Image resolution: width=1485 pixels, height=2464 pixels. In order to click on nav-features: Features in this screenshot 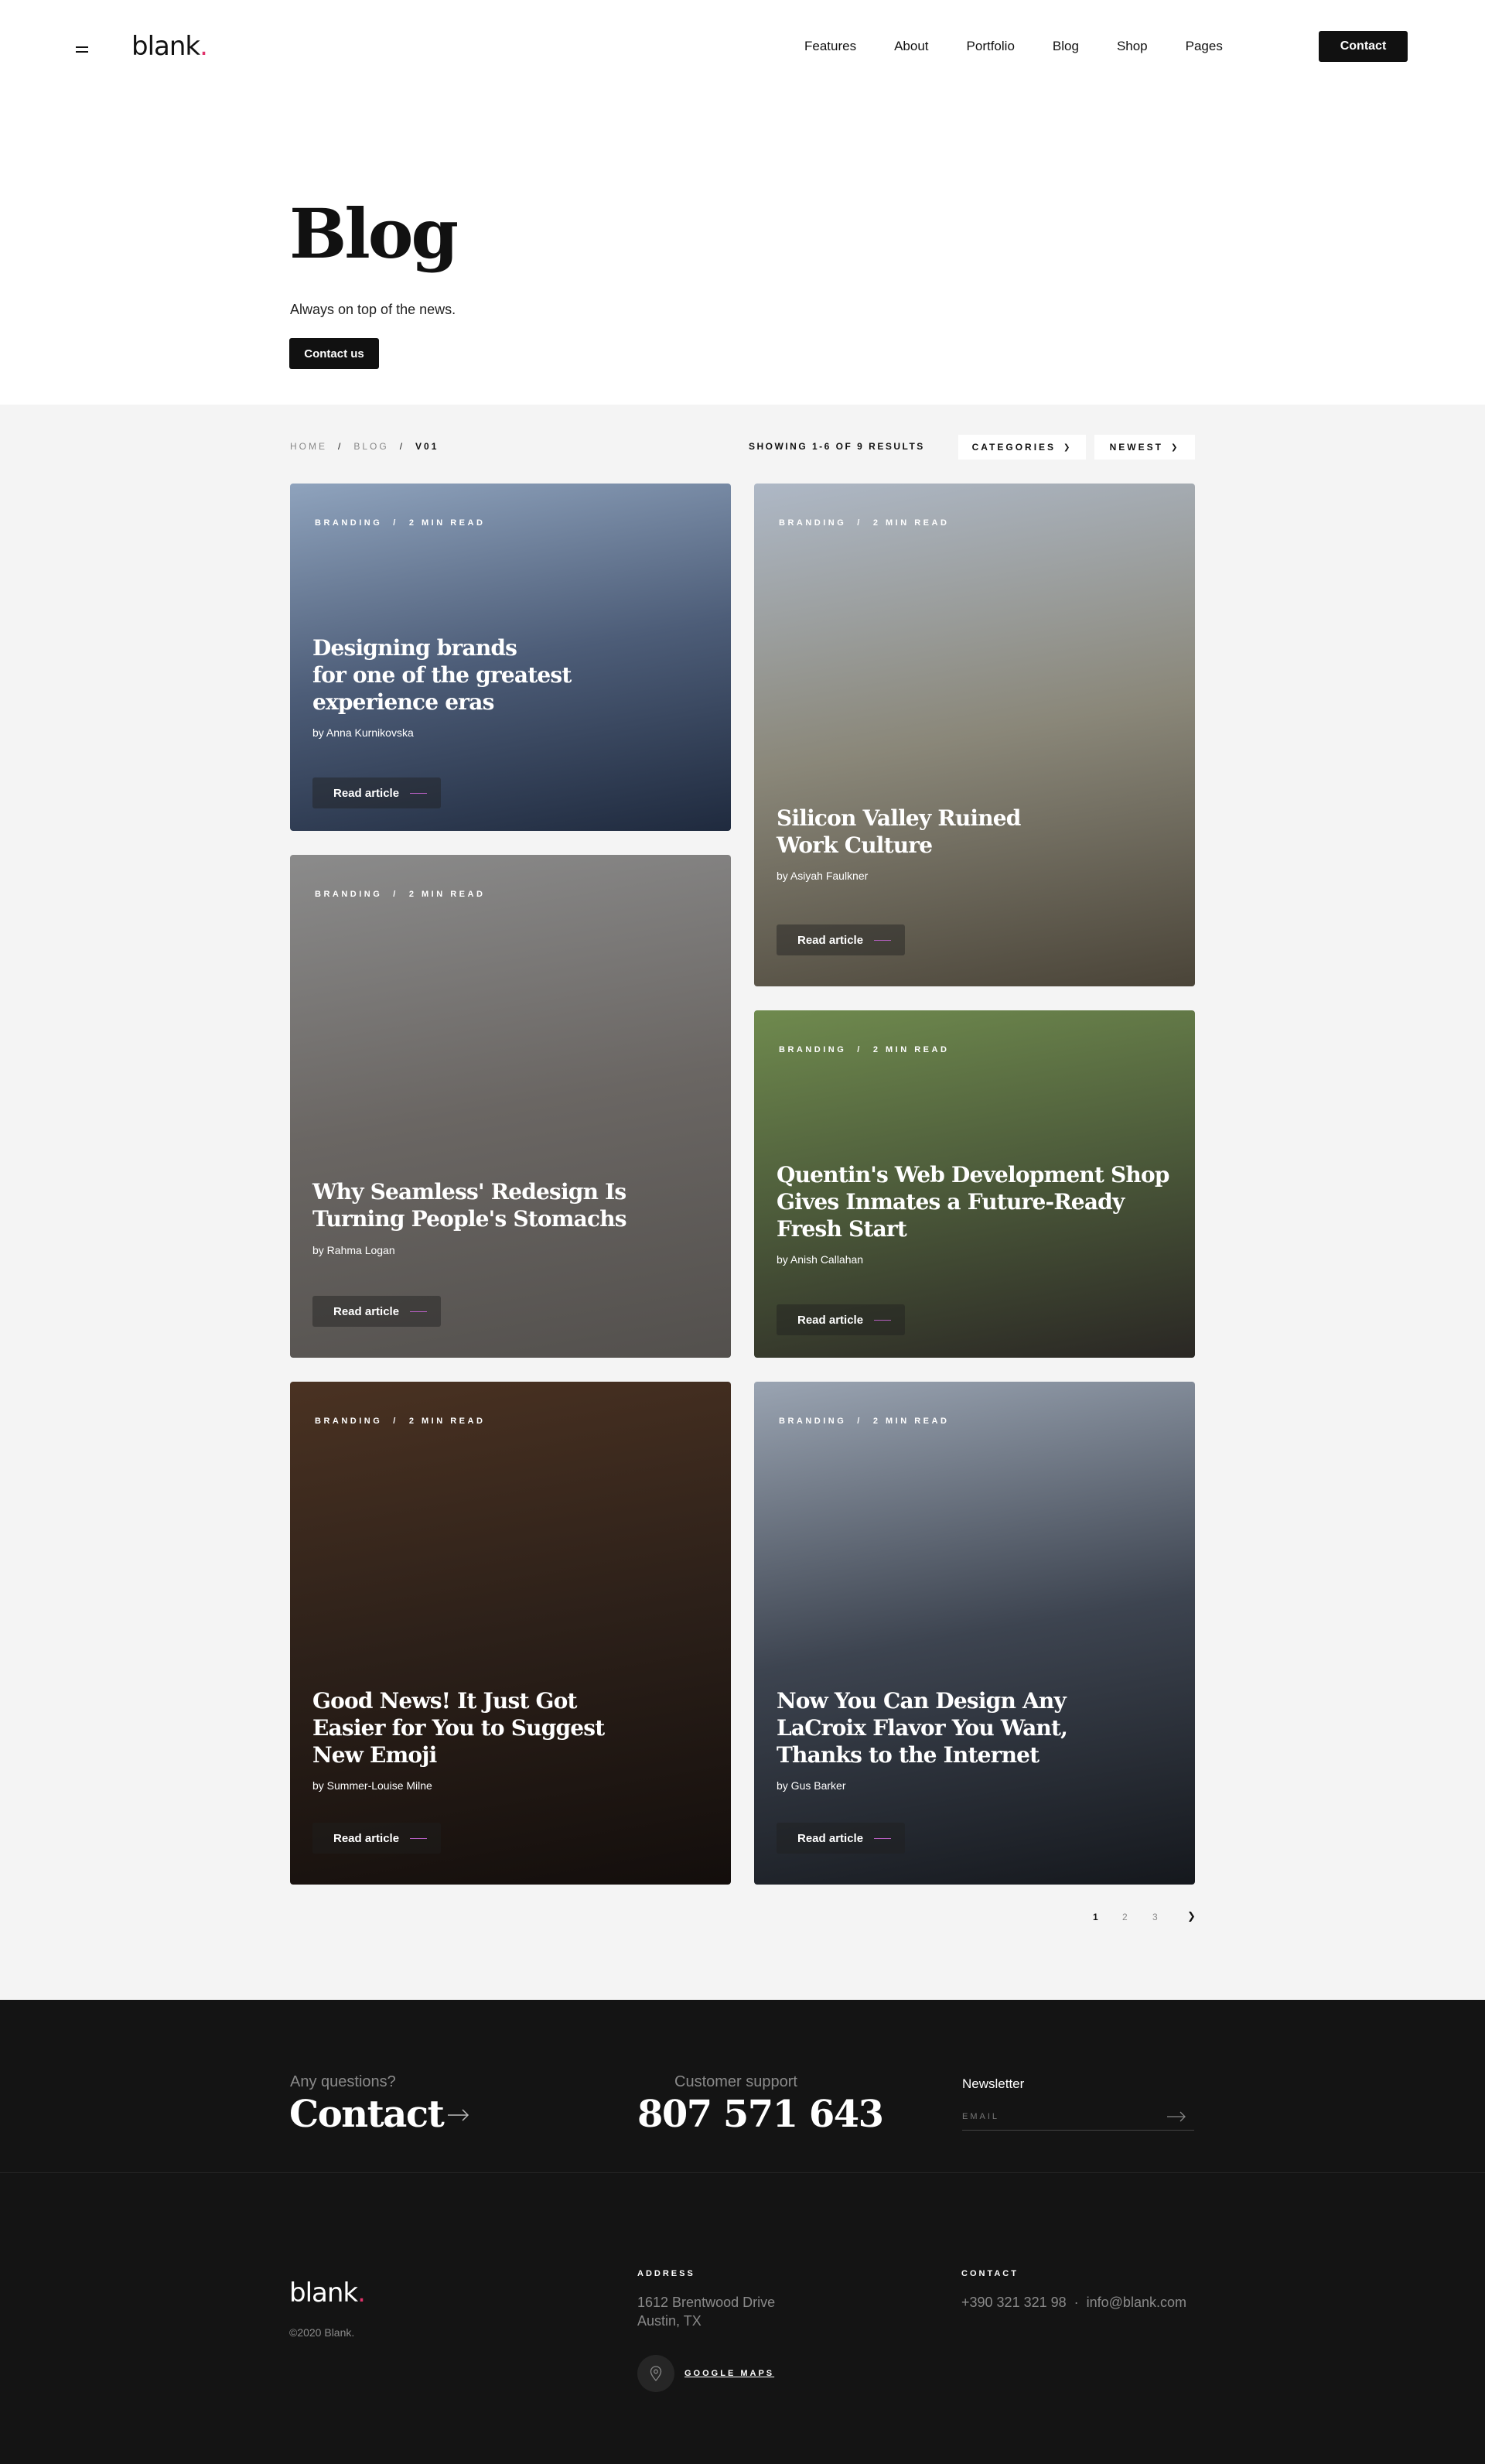, I will do `click(830, 47)`.